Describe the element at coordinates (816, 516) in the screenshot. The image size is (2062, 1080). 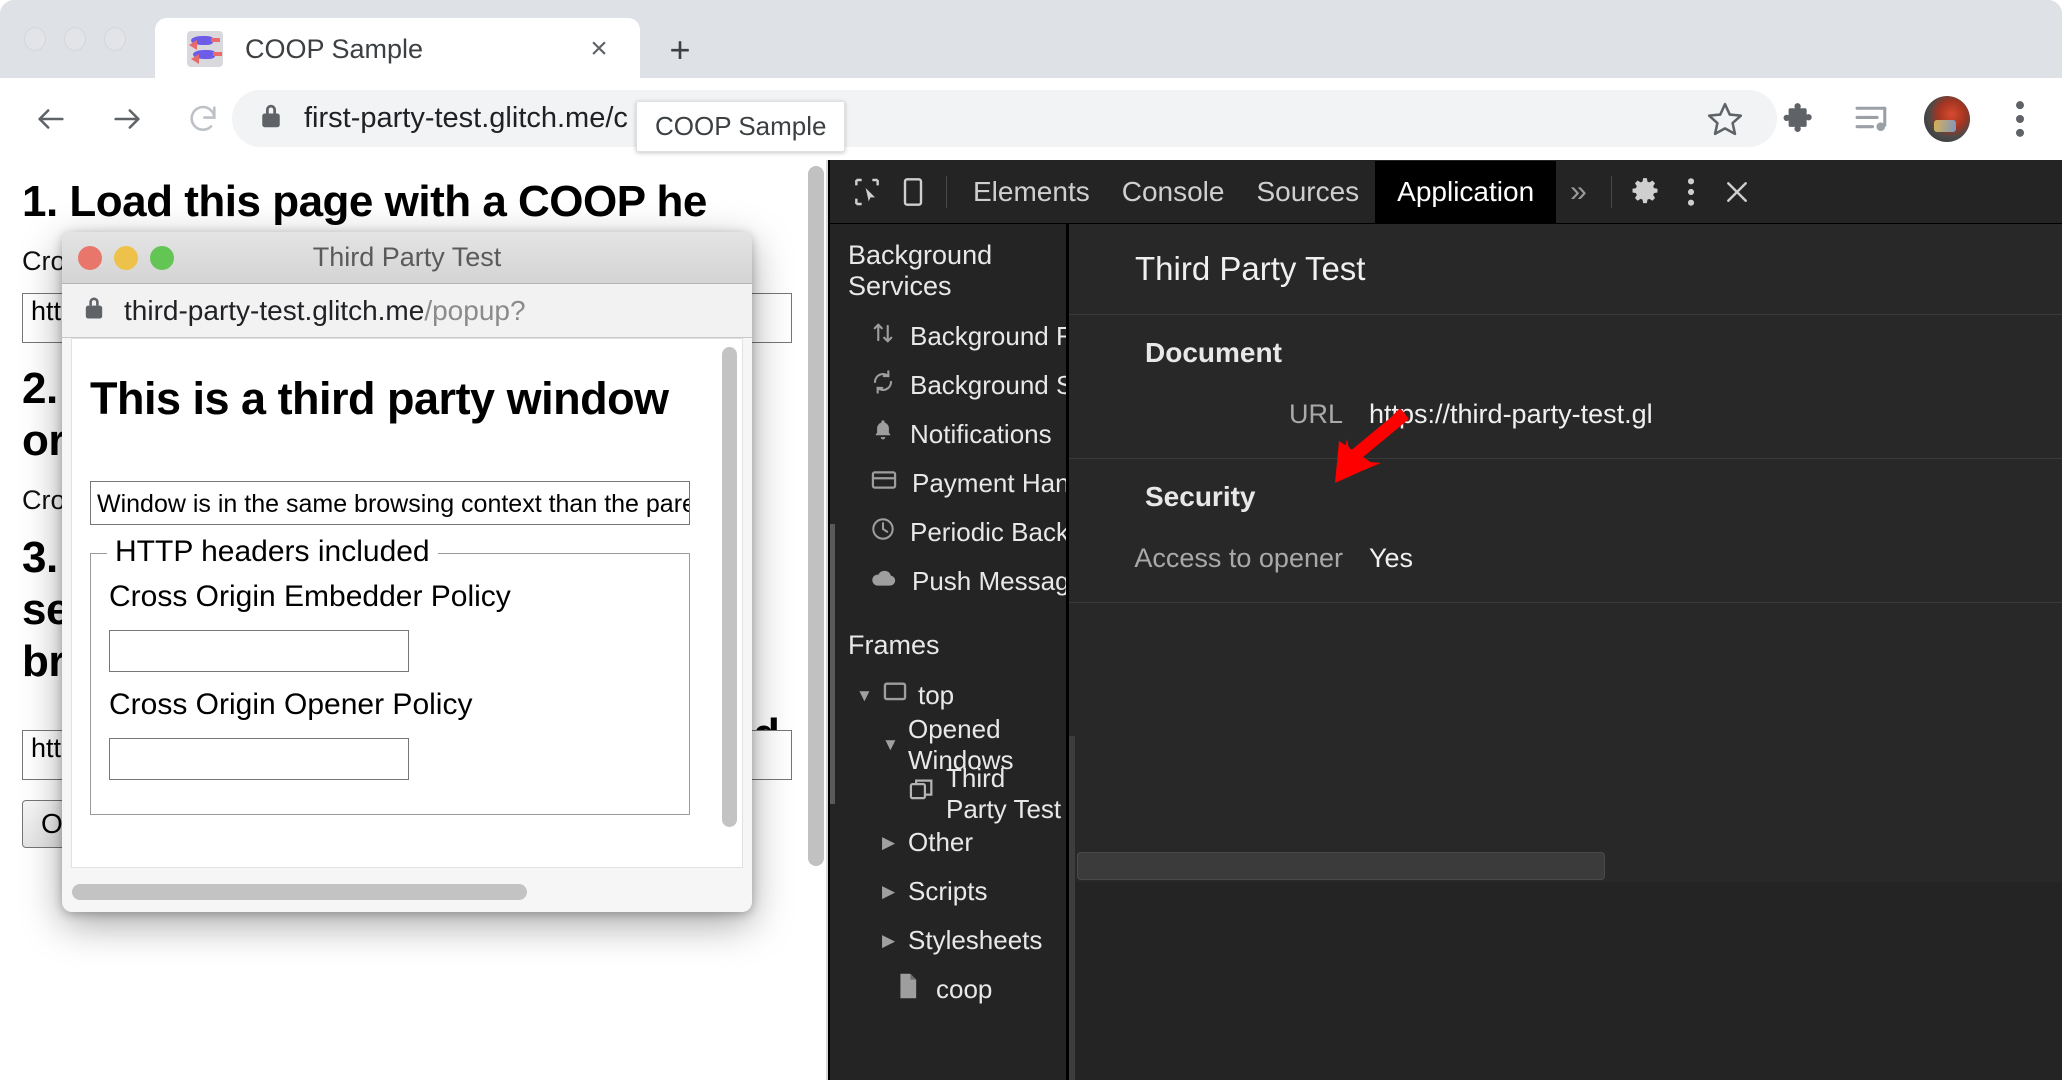
I see `page-scrollbar-thumb` at that location.